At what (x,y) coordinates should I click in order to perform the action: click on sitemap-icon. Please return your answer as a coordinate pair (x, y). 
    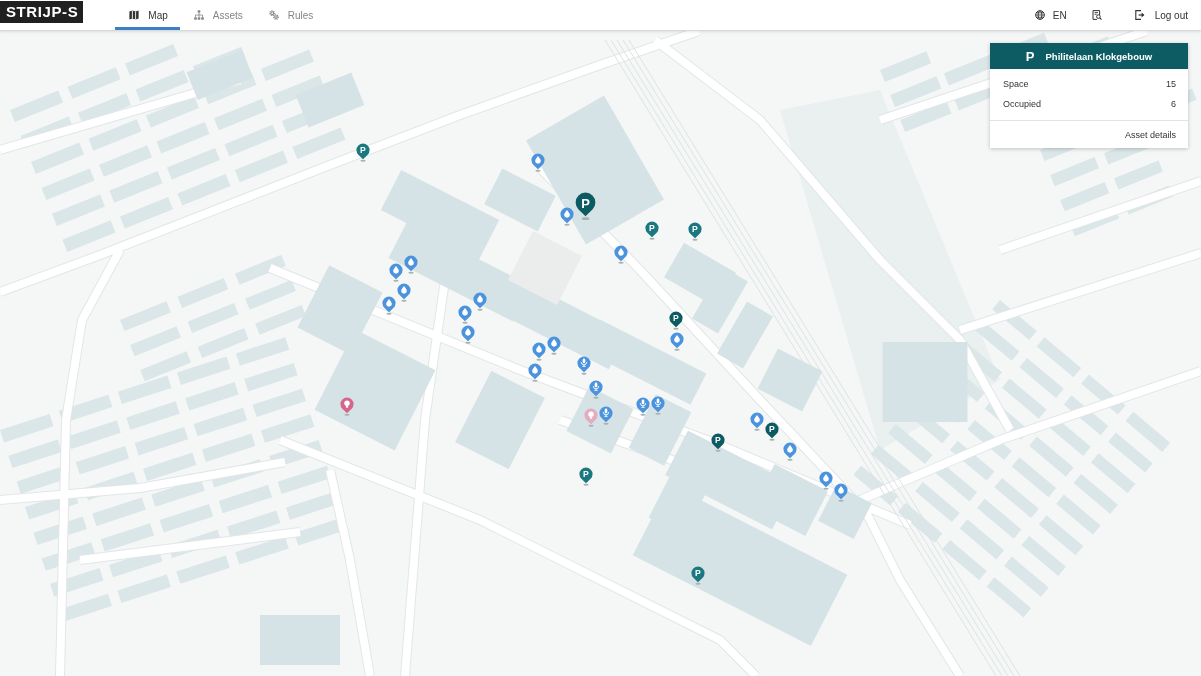
    Looking at the image, I should click on (198, 15).